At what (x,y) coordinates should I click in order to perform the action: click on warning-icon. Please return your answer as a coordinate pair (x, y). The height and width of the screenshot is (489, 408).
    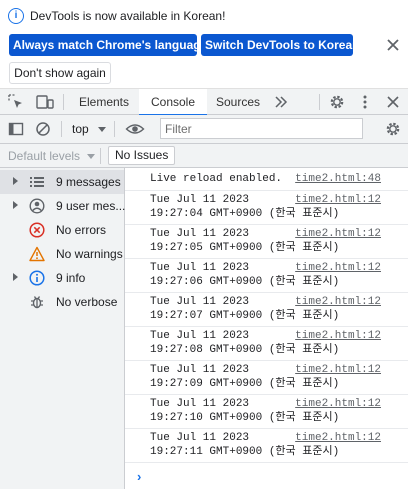
    Looking at the image, I should click on (37, 254).